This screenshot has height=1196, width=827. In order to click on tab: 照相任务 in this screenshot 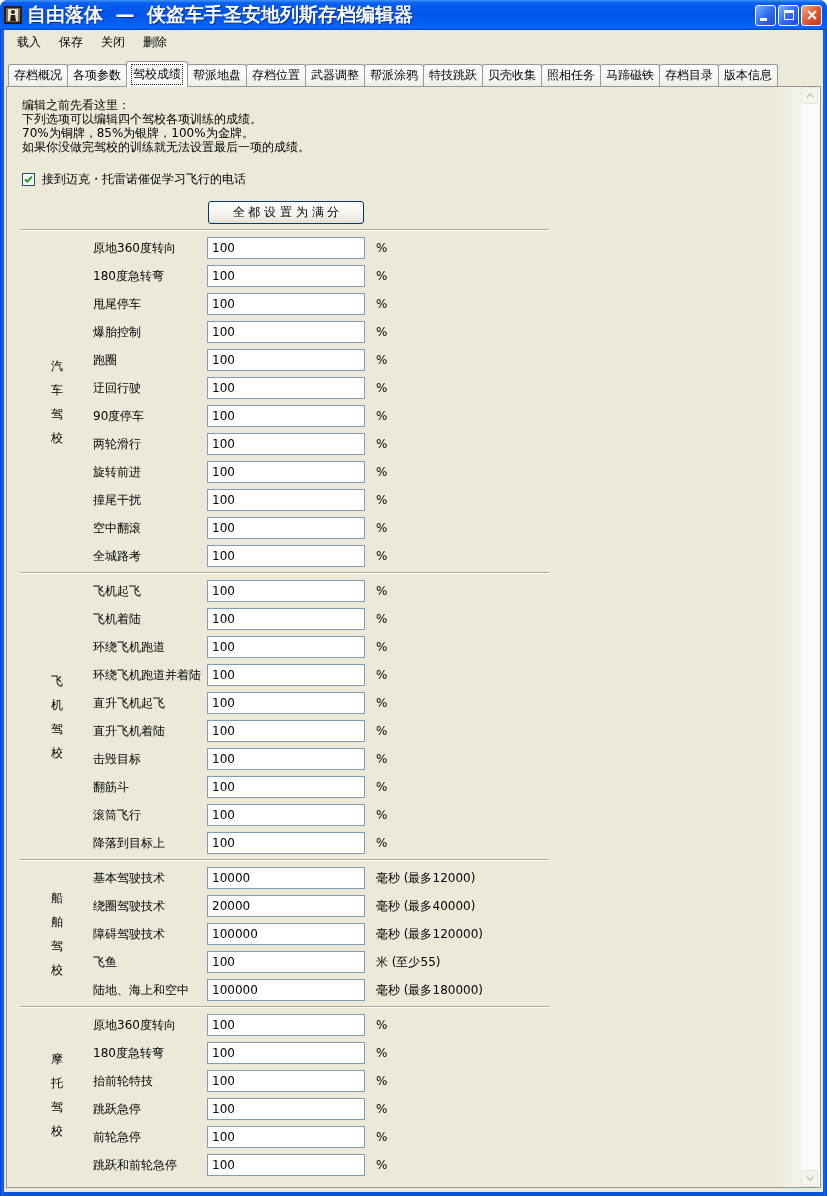, I will do `click(571, 75)`.